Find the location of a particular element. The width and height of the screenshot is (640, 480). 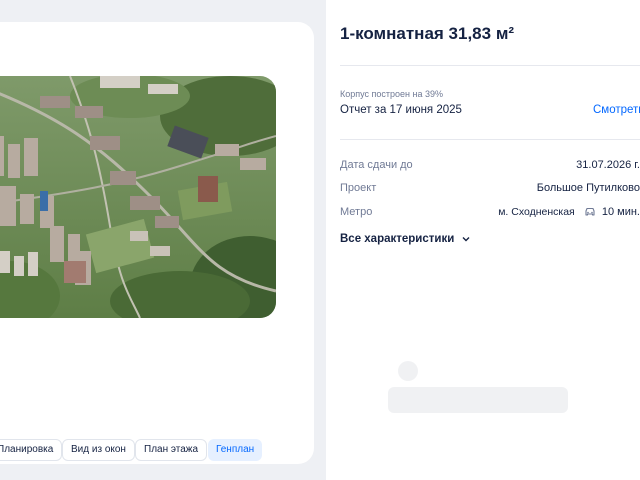

char-value: 31.07.2026 г. is located at coordinates (608, 165).